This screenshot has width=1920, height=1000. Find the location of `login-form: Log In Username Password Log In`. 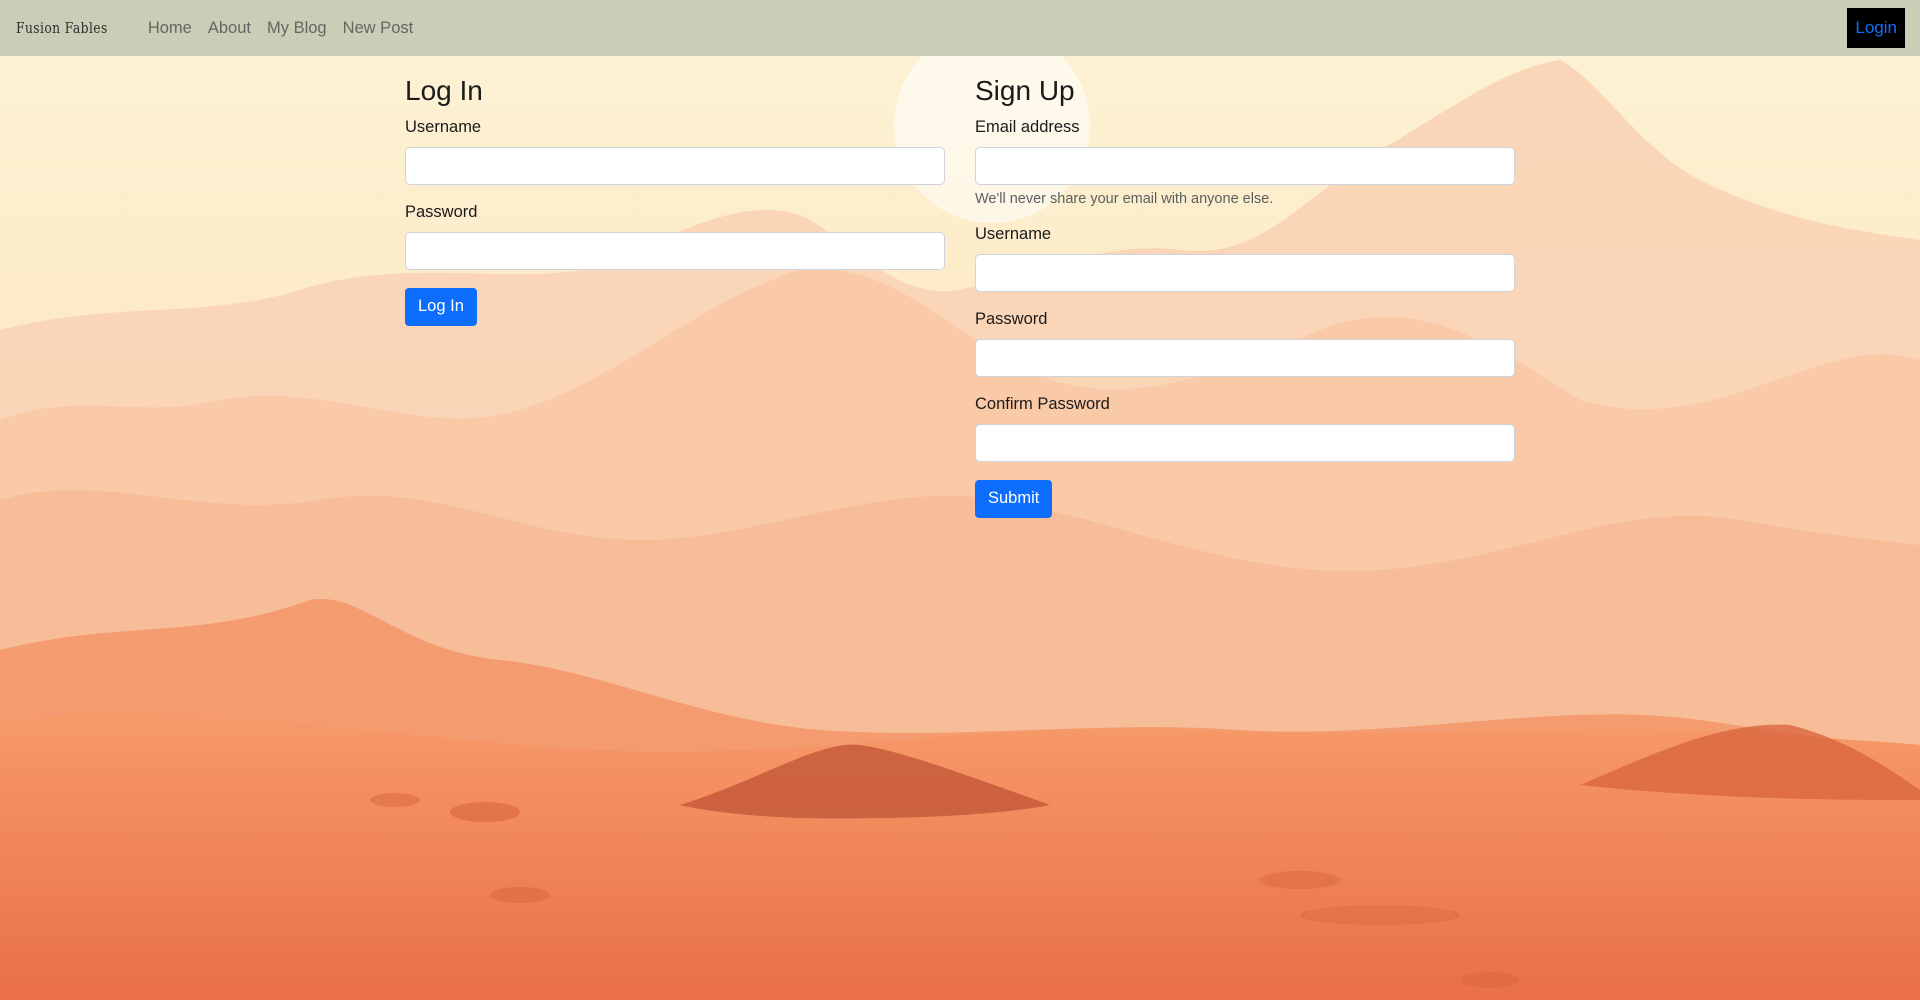

login-form: Log In Username Password Log In is located at coordinates (675, 200).